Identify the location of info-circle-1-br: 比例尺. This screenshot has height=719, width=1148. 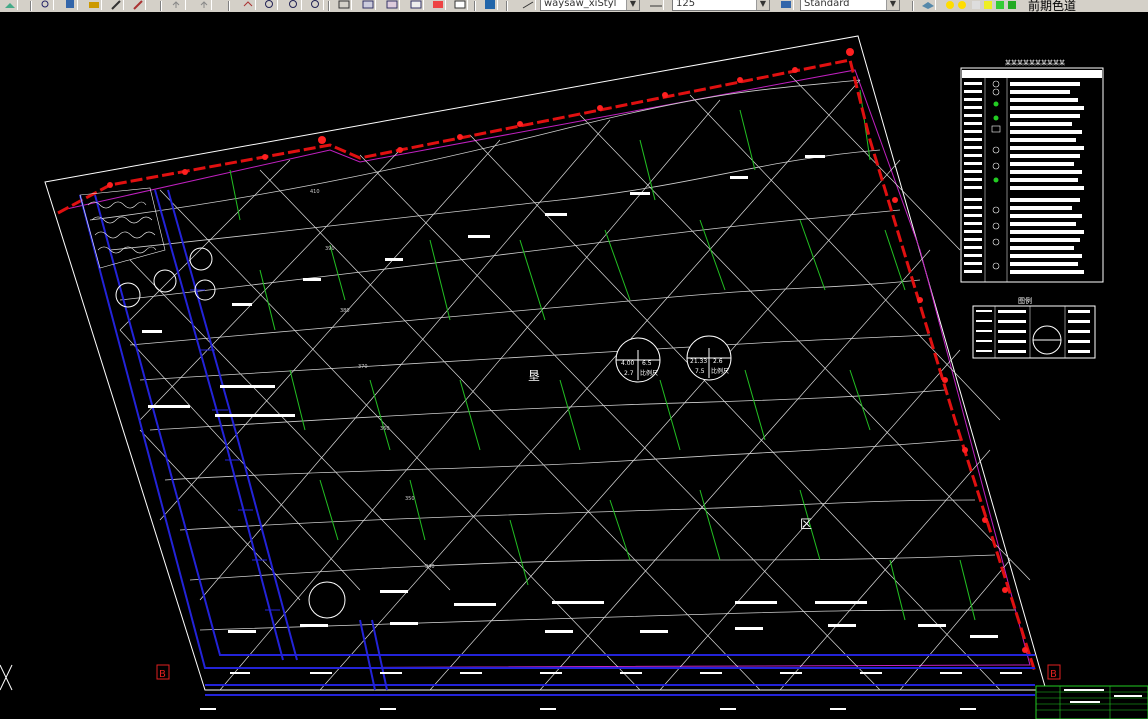
(649, 373).